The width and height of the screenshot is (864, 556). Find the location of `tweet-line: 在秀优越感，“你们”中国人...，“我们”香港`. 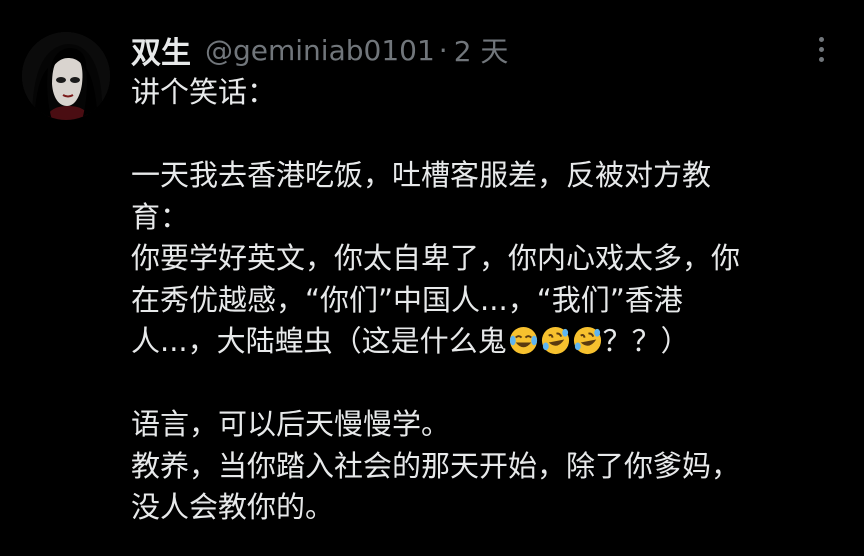

tweet-line: 在秀优越感，“你们”中国人...，“我们”香港 is located at coordinates (407, 299).